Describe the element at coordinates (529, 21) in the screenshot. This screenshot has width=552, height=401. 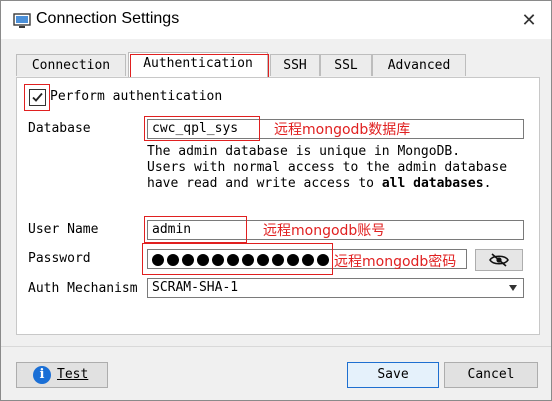
I see `close-icon: ✕` at that location.